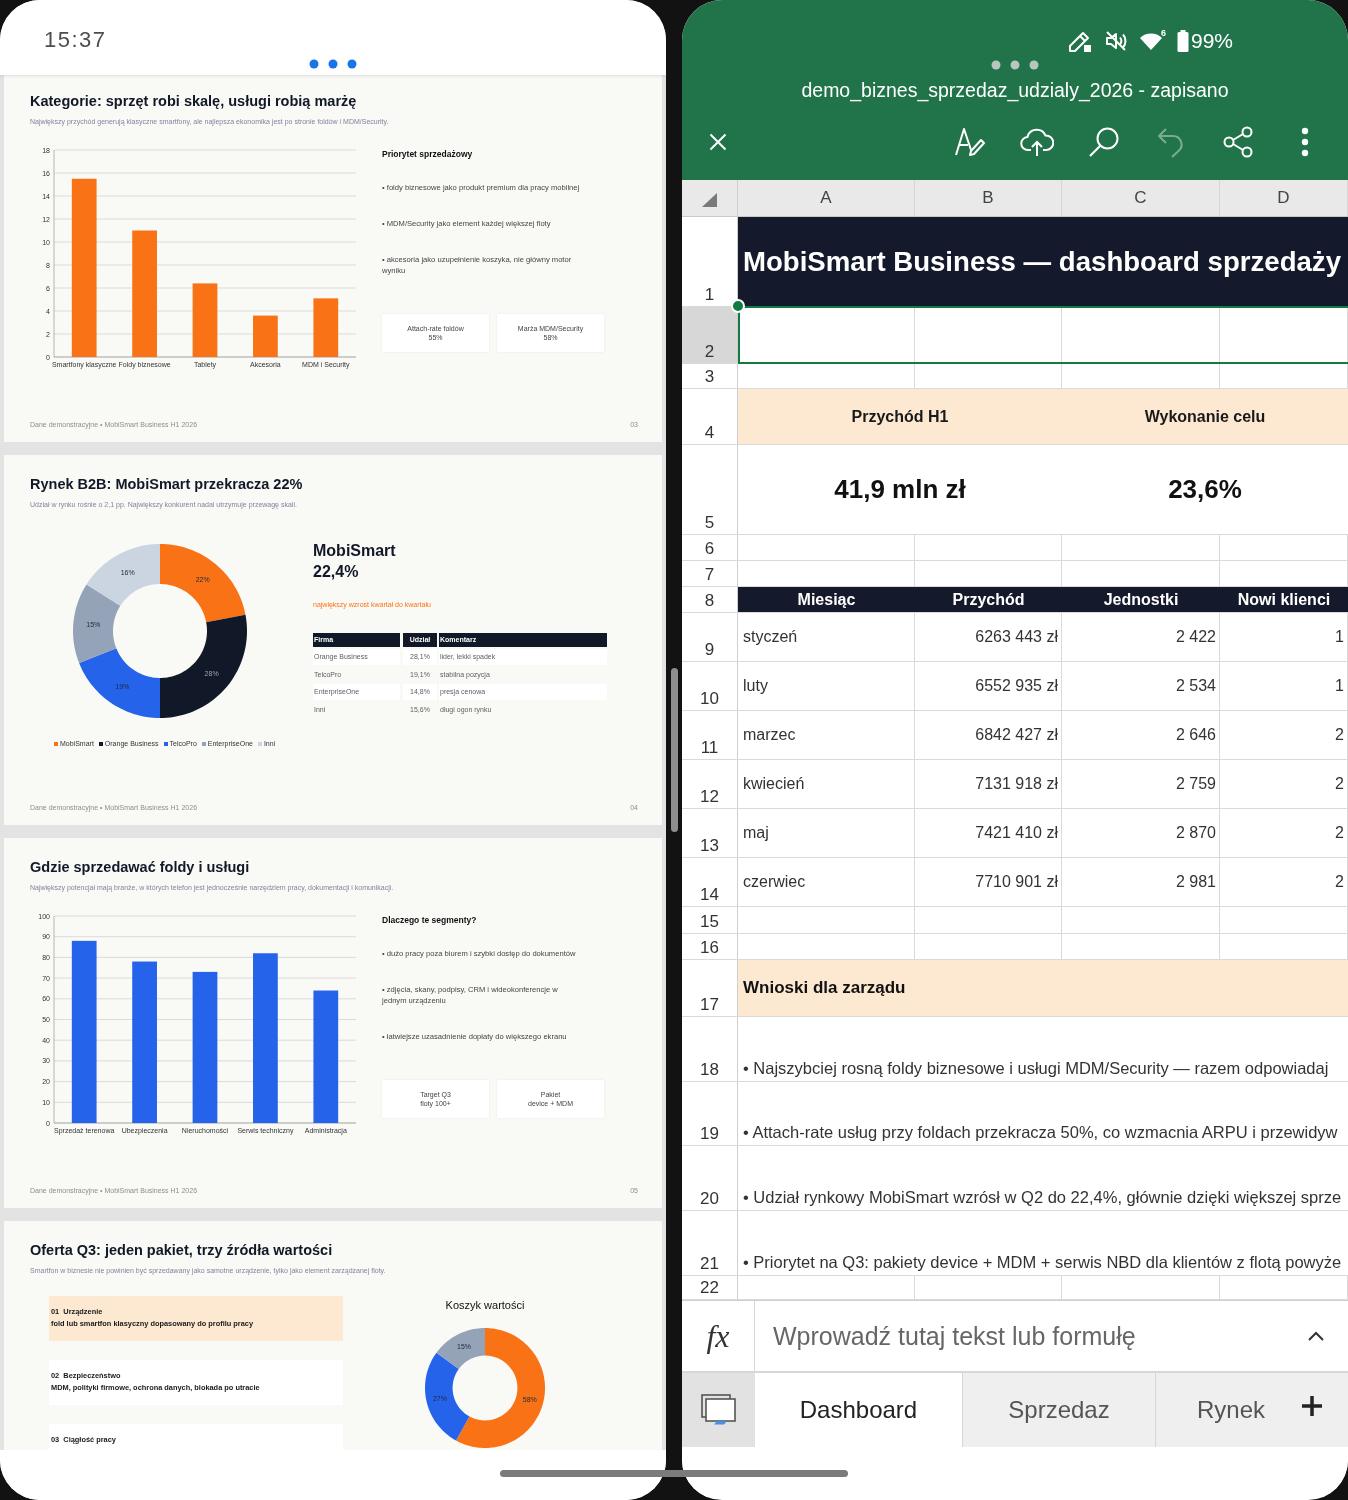  I want to click on column-header: C, so click(1141, 198).